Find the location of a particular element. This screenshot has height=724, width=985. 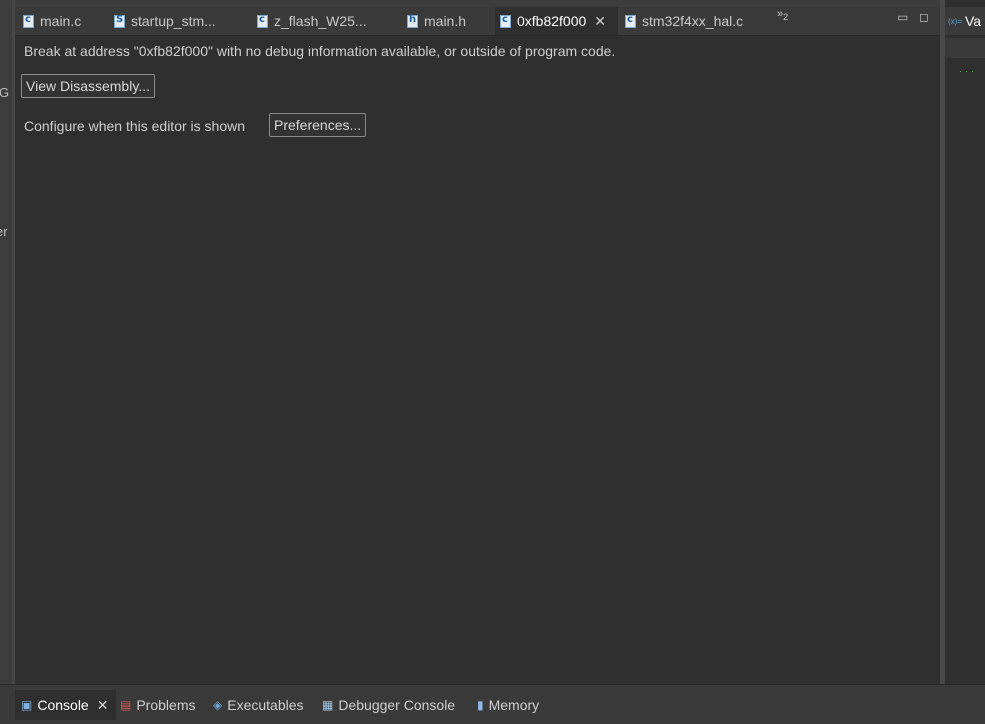

tab-label: Va is located at coordinates (973, 21).